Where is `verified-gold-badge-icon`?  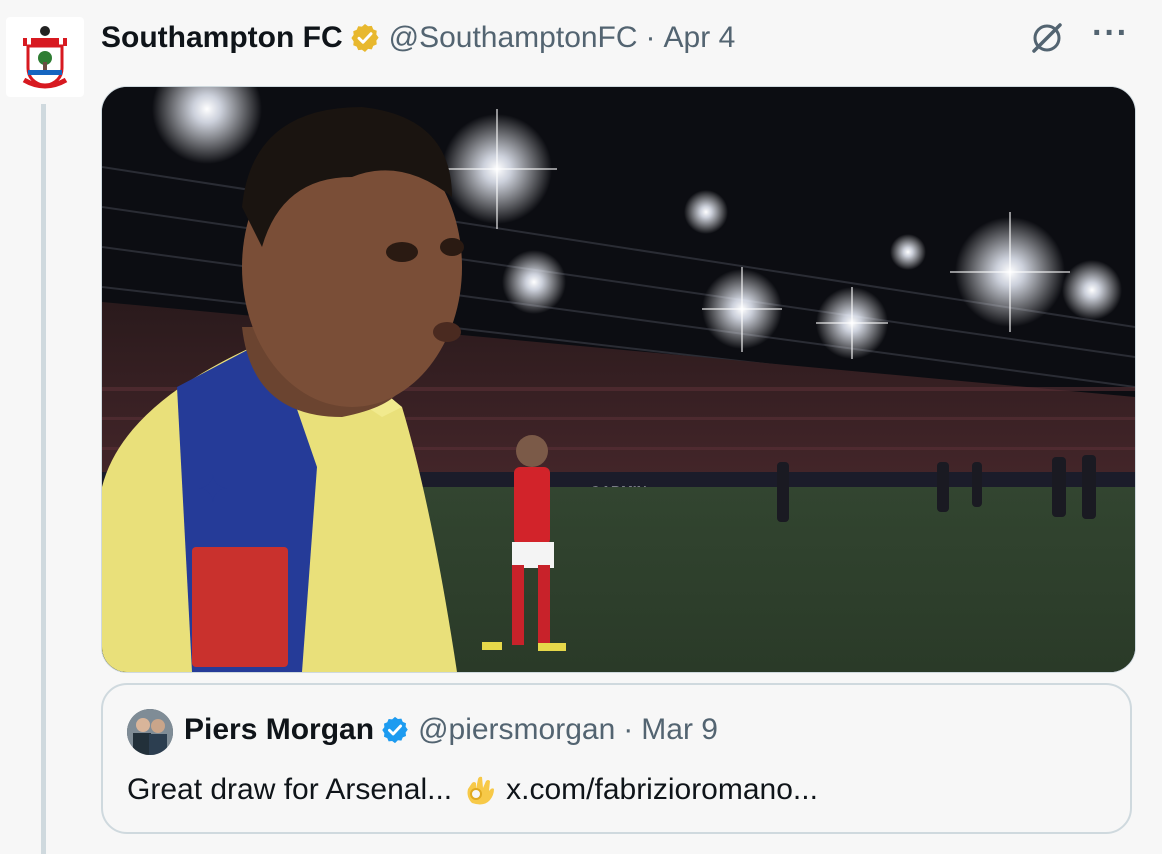 verified-gold-badge-icon is located at coordinates (365, 38).